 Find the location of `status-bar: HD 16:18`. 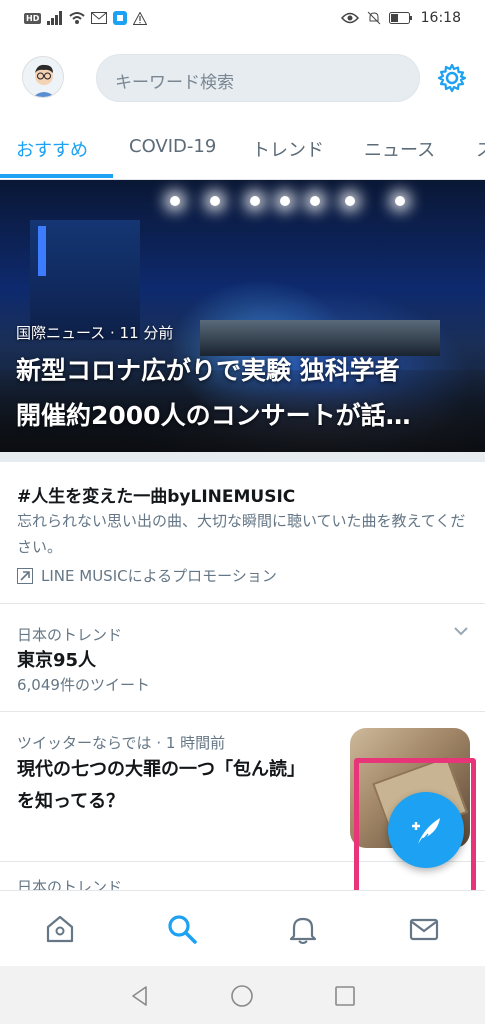

status-bar: HD 16:18 is located at coordinates (242, 20).